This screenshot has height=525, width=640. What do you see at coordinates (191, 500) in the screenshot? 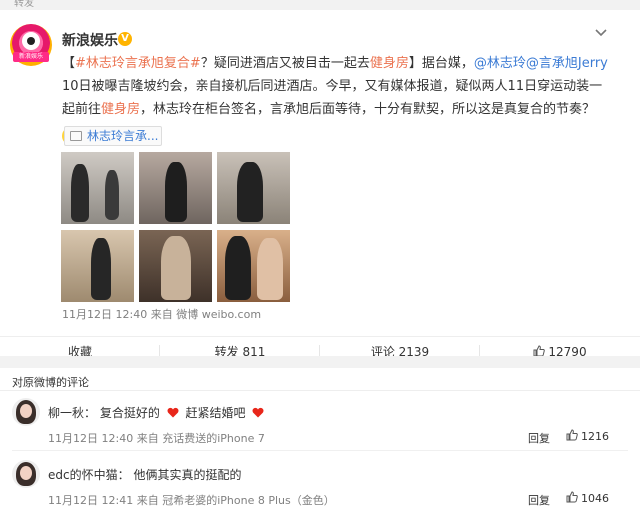
I see `comment-meta: 11月12日 12:41 来自 冠希老婆的iPhone 8 Plus（金色）` at bounding box center [191, 500].